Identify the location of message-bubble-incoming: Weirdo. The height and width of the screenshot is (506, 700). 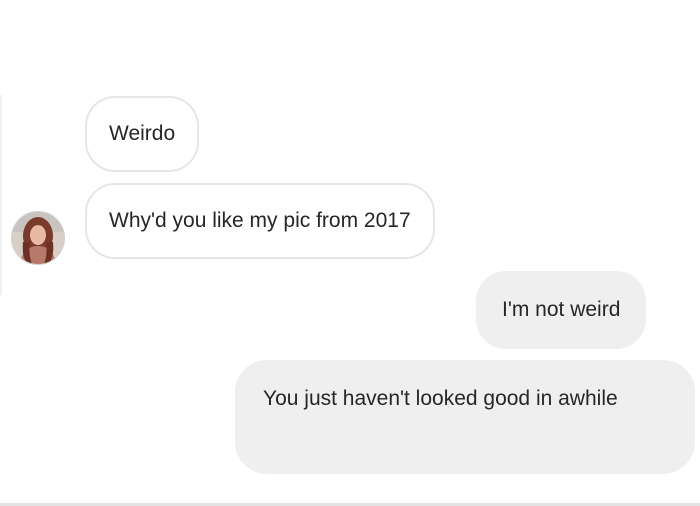
(142, 134).